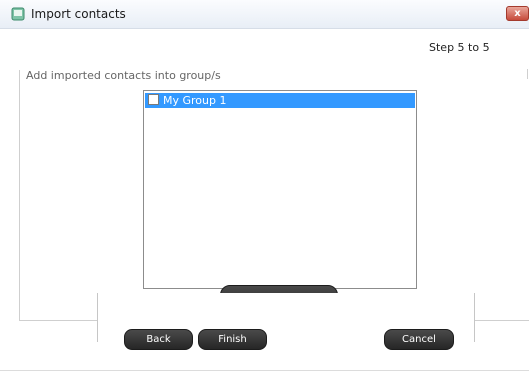 The width and height of the screenshot is (529, 372). Describe the element at coordinates (158, 339) in the screenshot. I see `back-button: Back` at that location.